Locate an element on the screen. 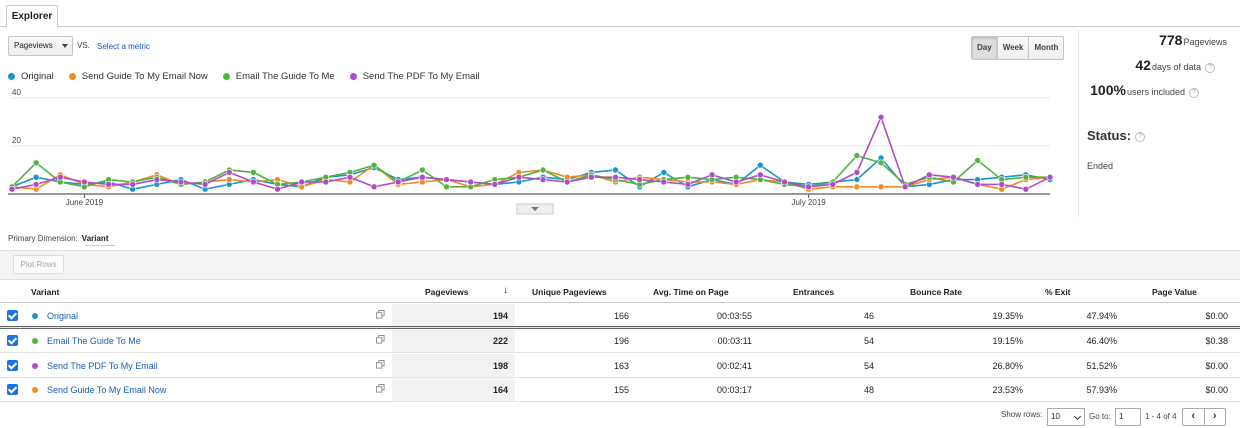 The width and height of the screenshot is (1240, 428). variant-link: Original is located at coordinates (62, 316).